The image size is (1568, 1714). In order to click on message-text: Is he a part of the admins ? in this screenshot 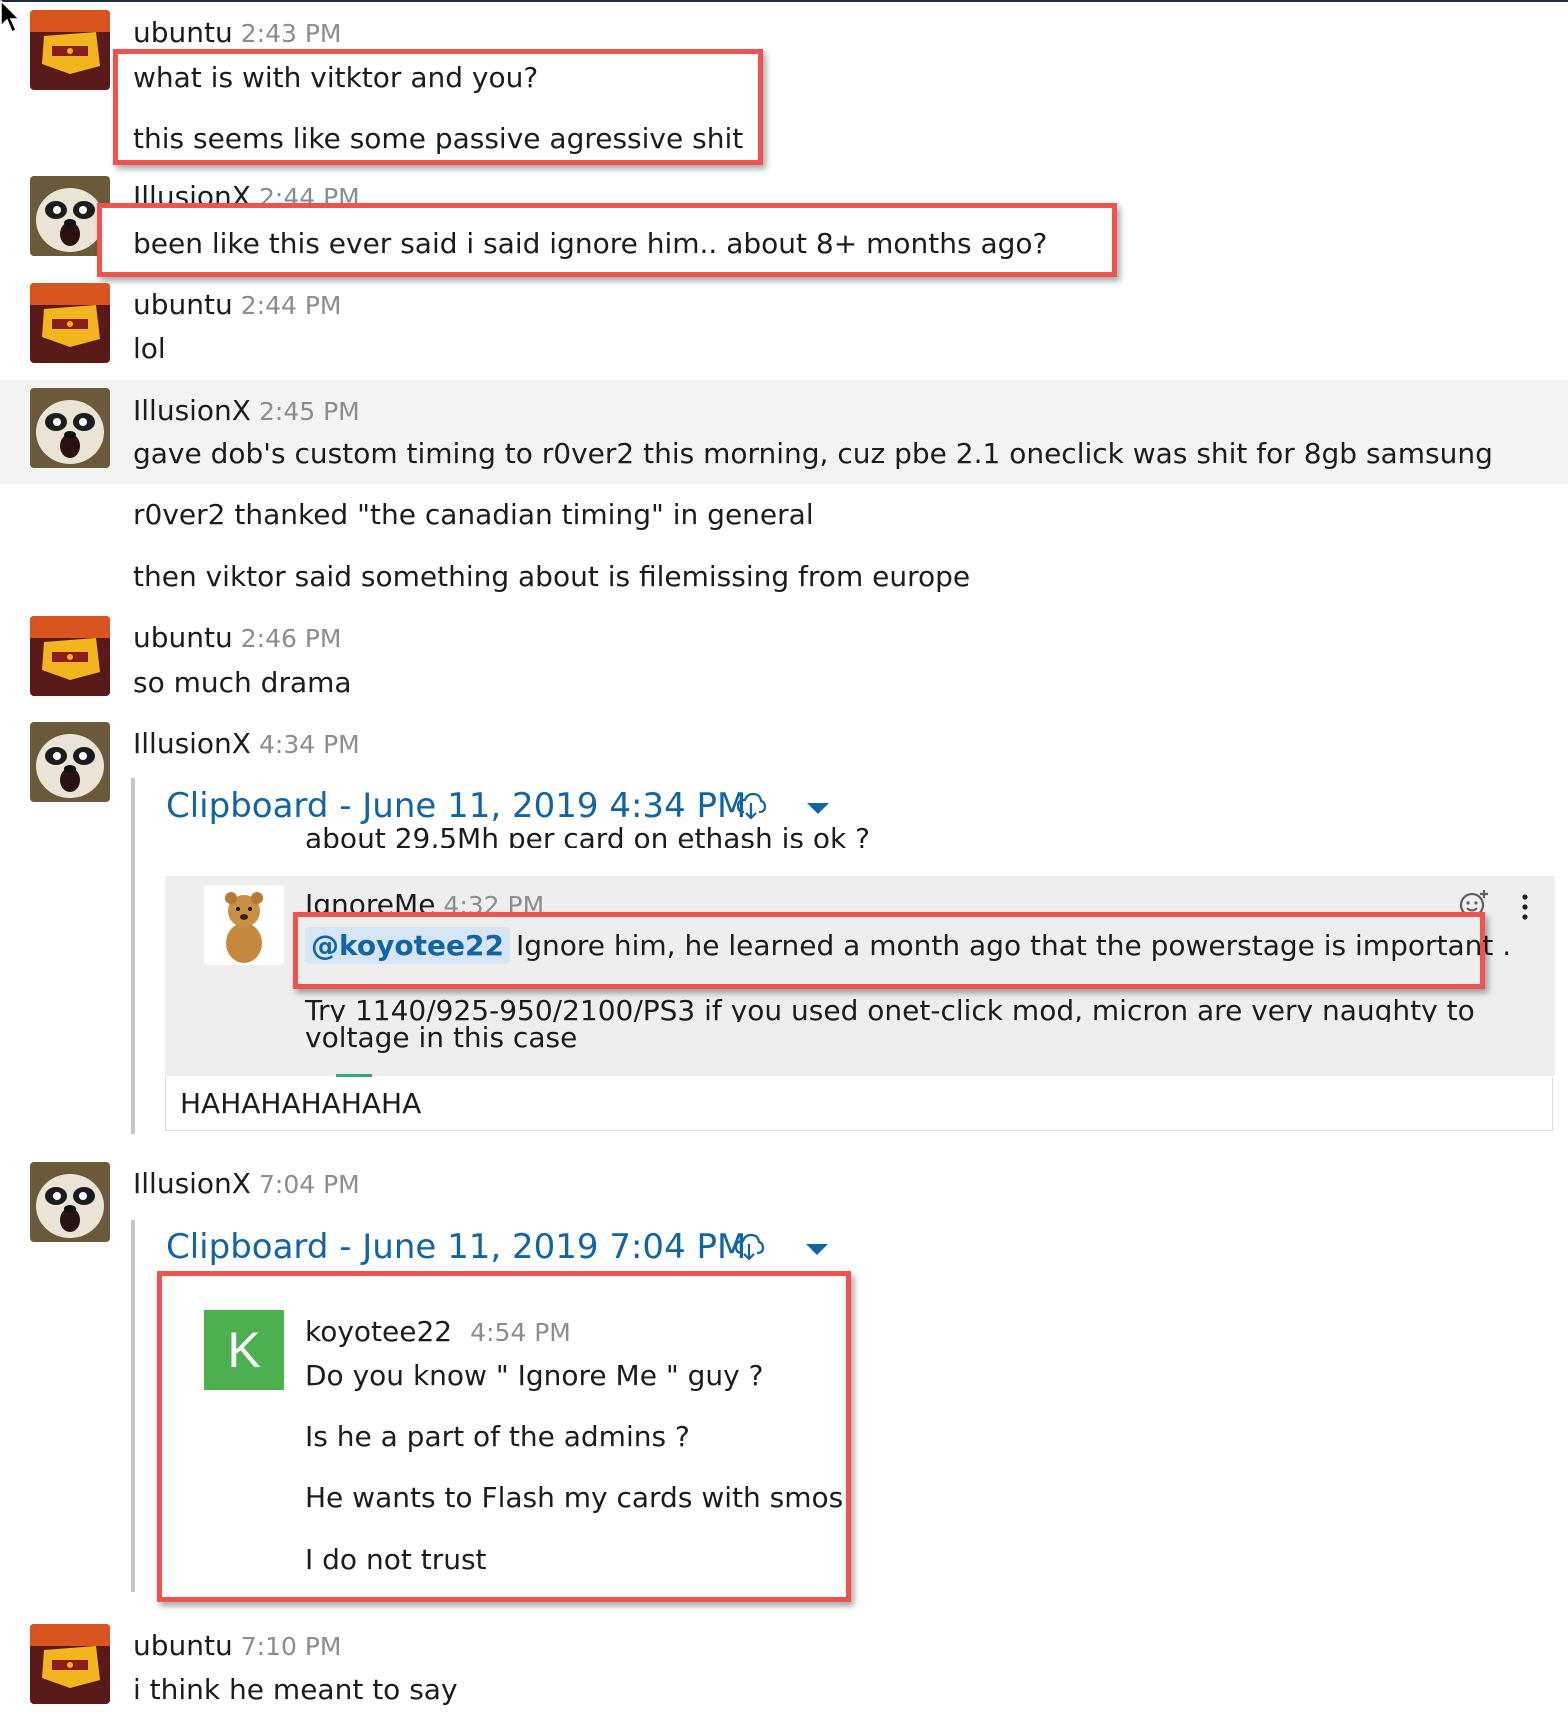, I will do `click(497, 1436)`.